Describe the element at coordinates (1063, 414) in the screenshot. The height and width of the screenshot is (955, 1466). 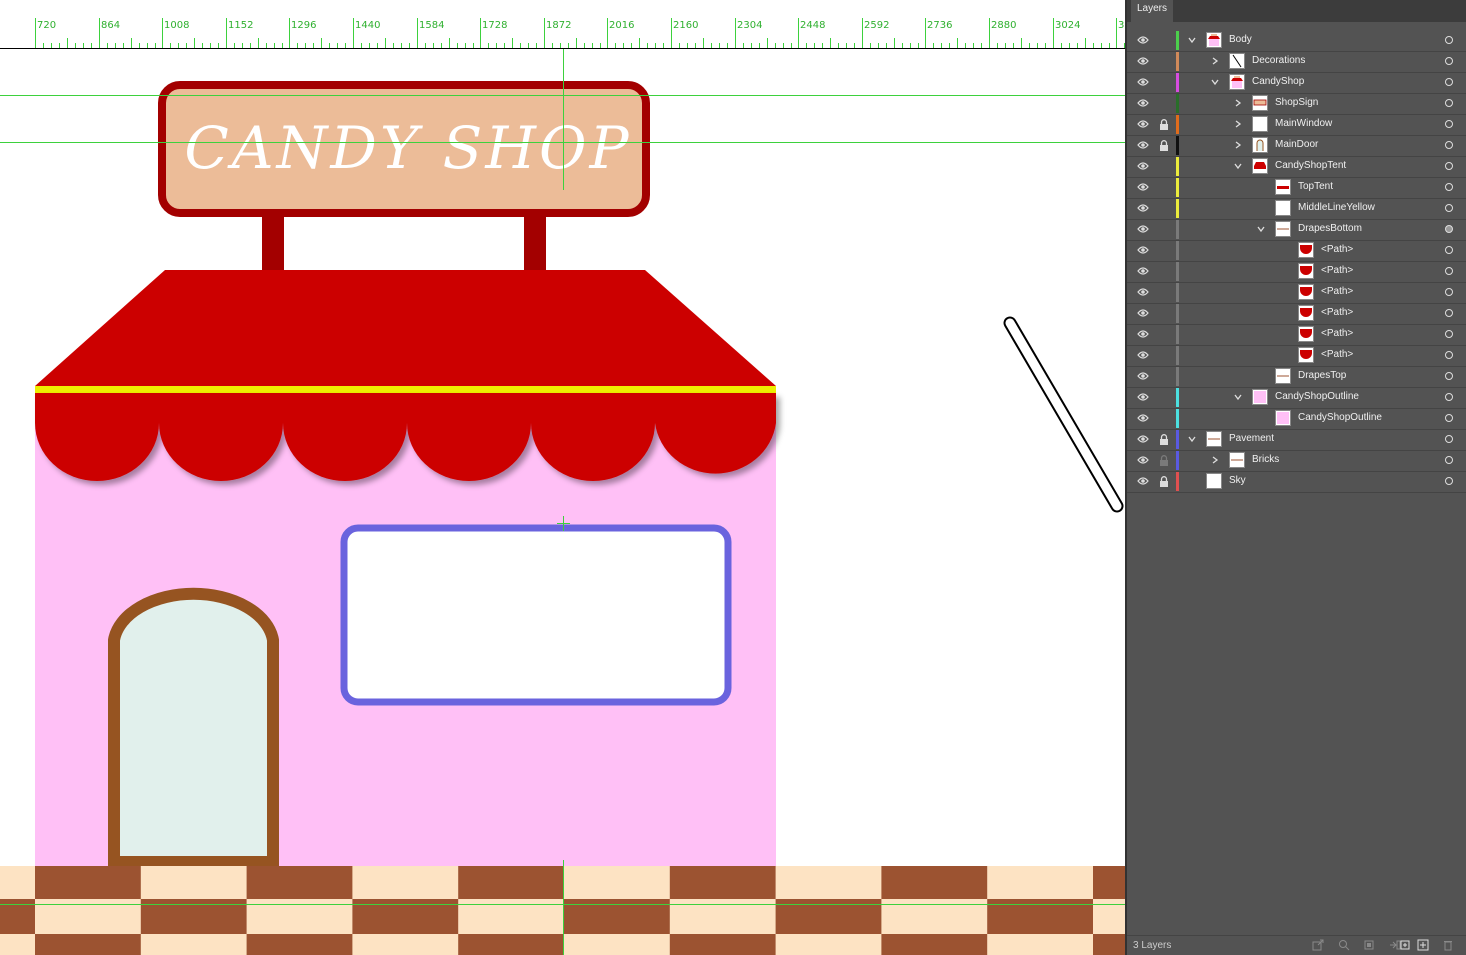
I see `decoration-stick` at that location.